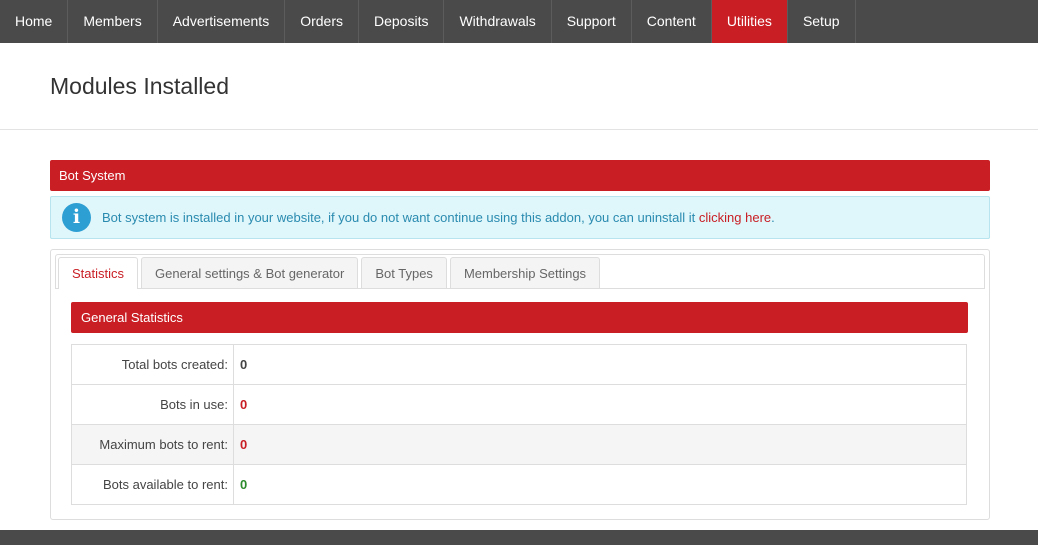 Image resolution: width=1038 pixels, height=545 pixels. What do you see at coordinates (520, 175) in the screenshot?
I see `panel-title-bot-system: Bot System` at bounding box center [520, 175].